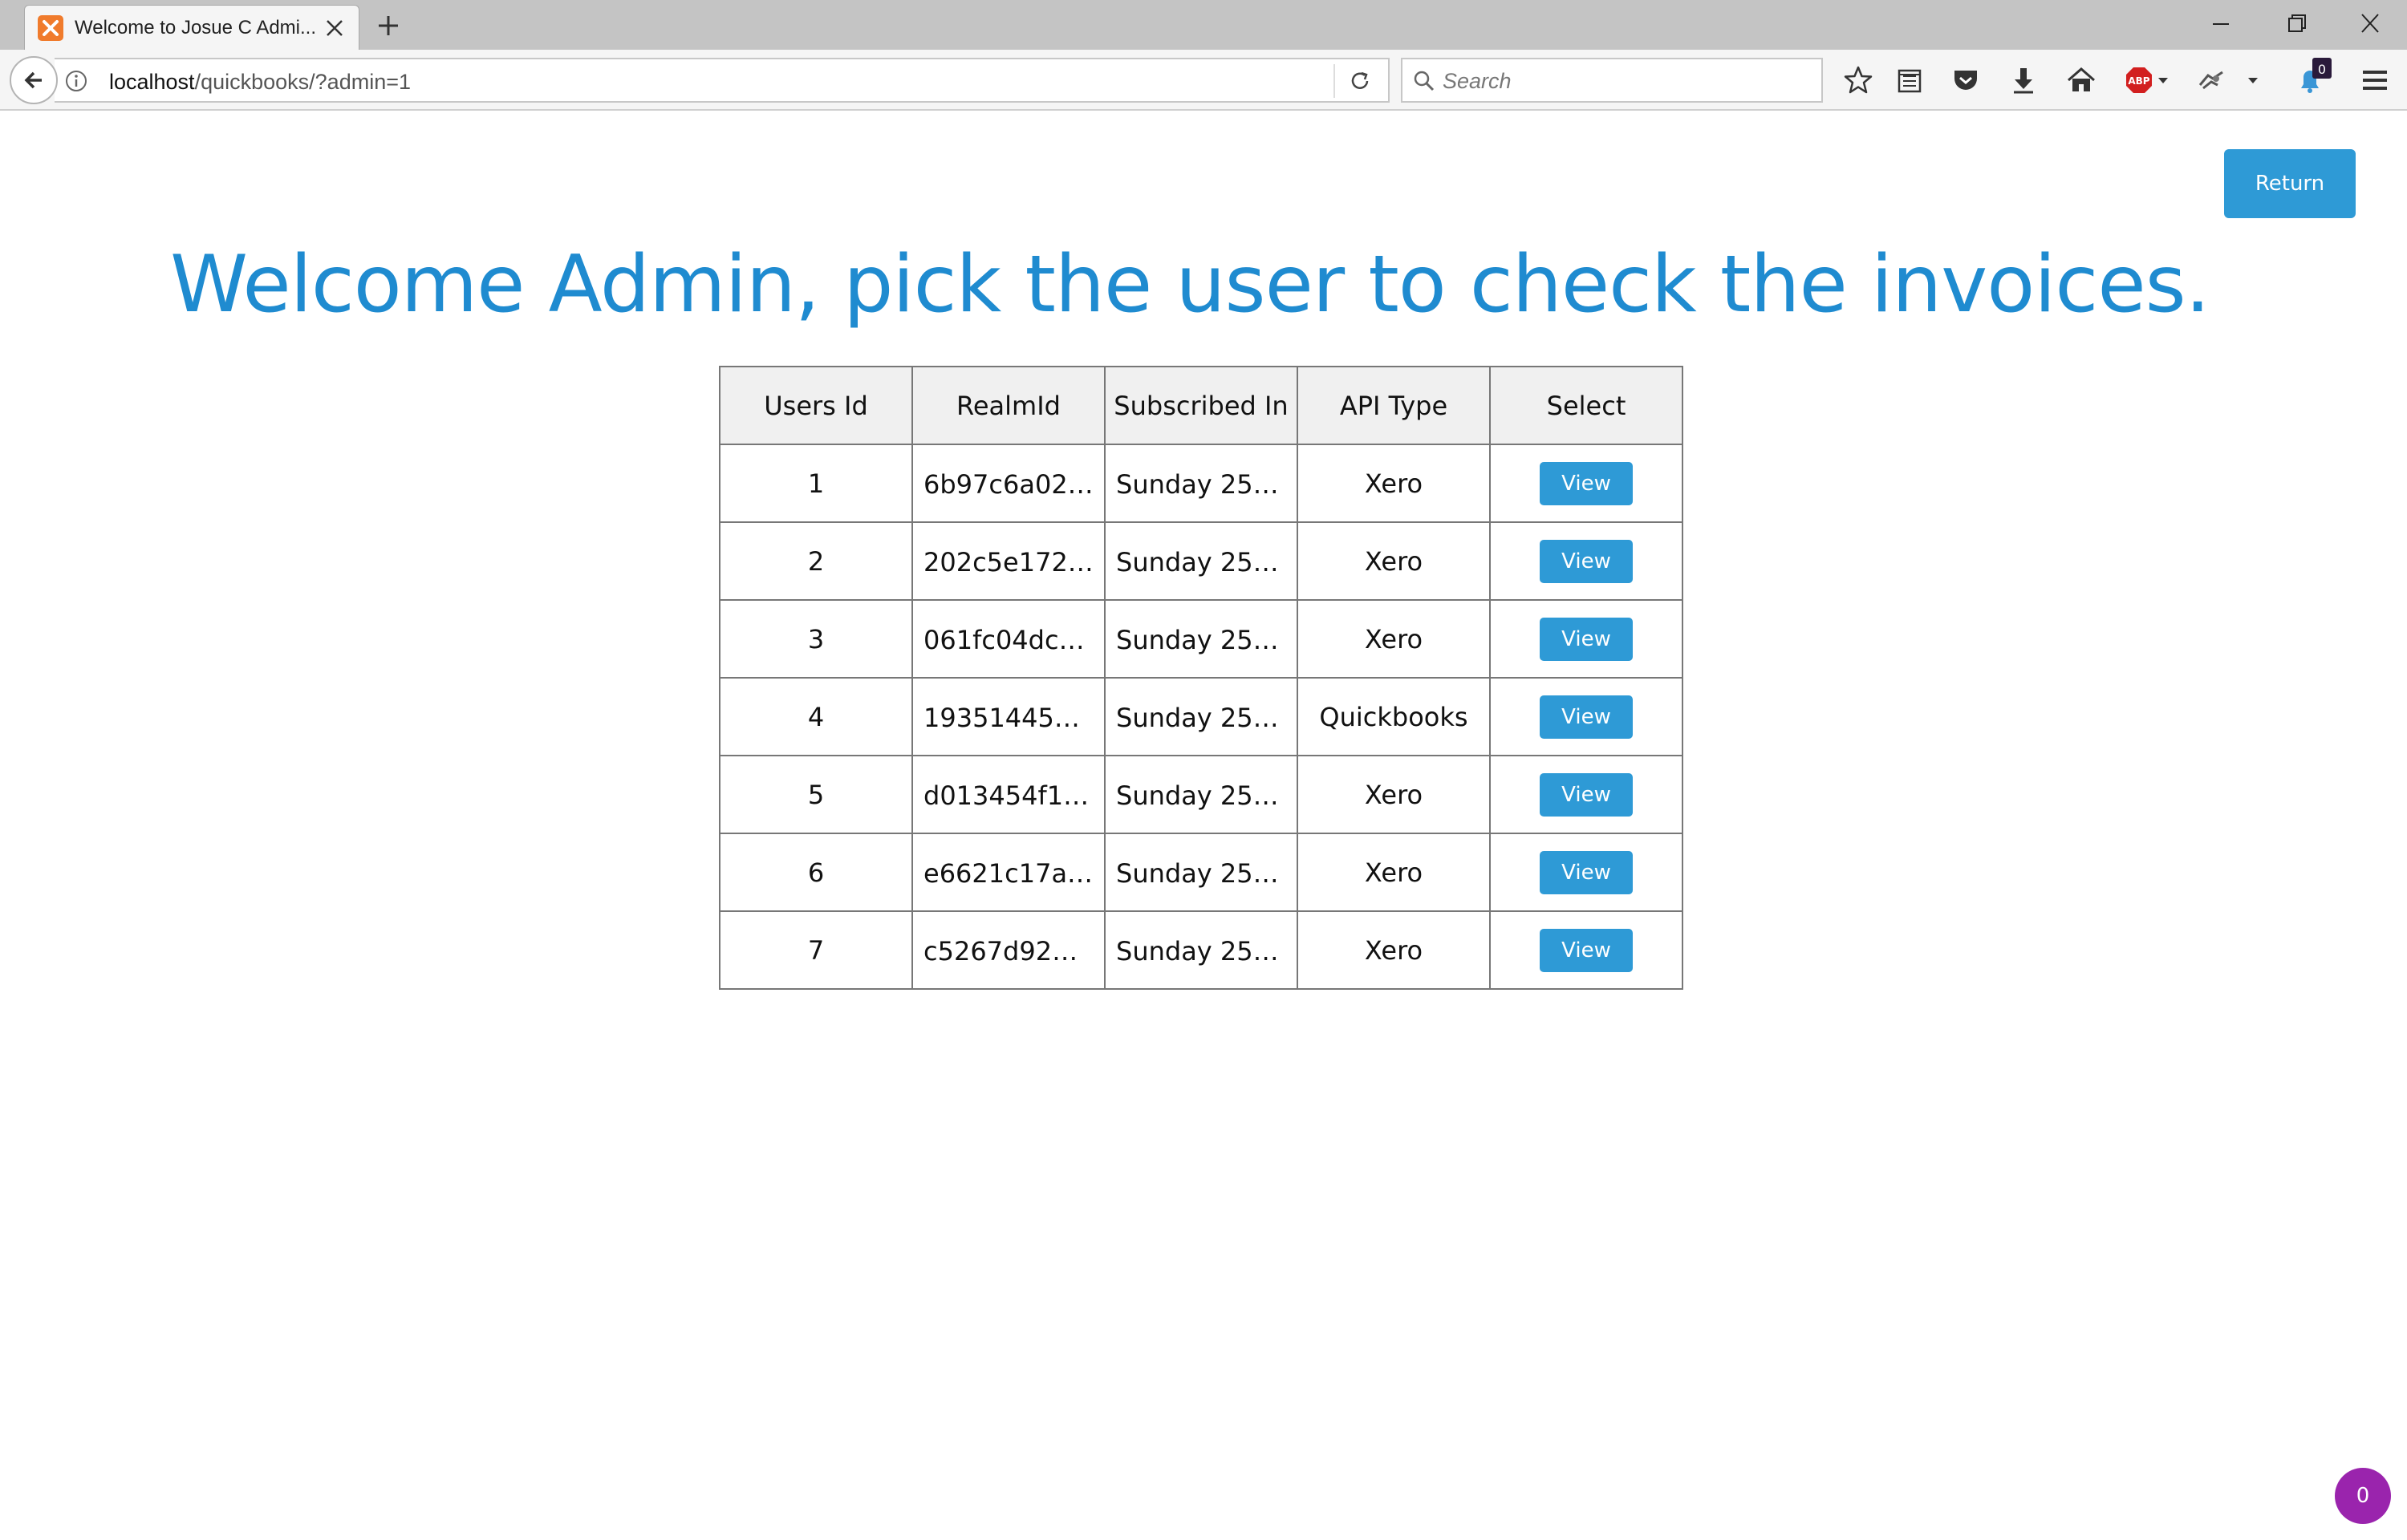 The height and width of the screenshot is (1540, 2407). I want to click on table-row: 3 061fc04dc7... Sunday 25t... Xero View, so click(1201, 639).